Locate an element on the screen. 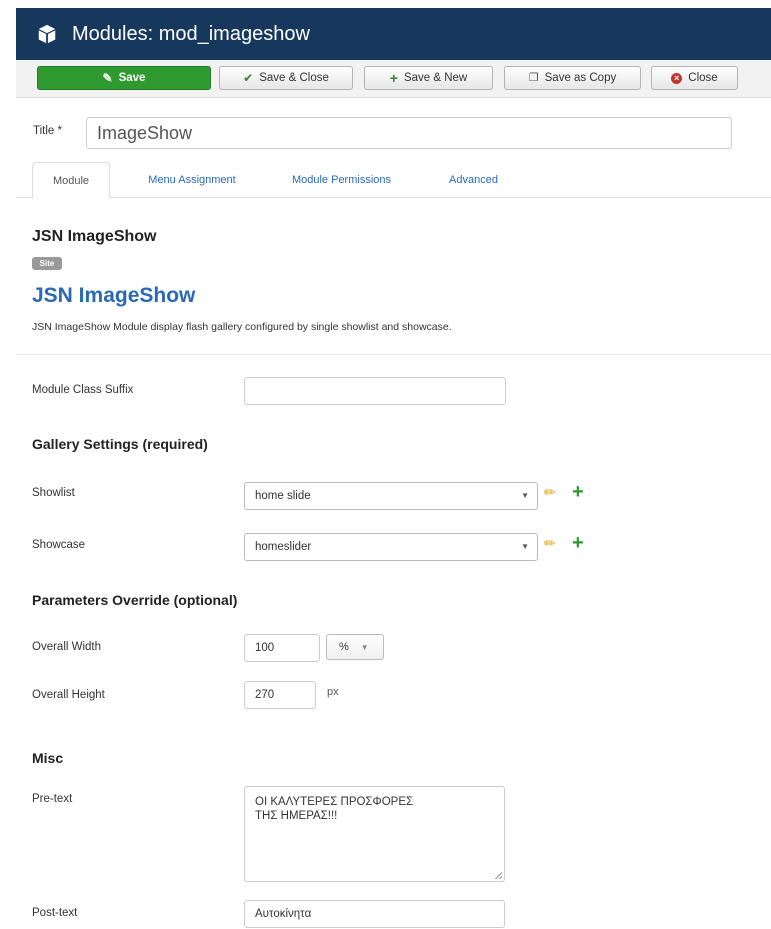  class-suffix-label: Module Class Suffix is located at coordinates (83, 390).